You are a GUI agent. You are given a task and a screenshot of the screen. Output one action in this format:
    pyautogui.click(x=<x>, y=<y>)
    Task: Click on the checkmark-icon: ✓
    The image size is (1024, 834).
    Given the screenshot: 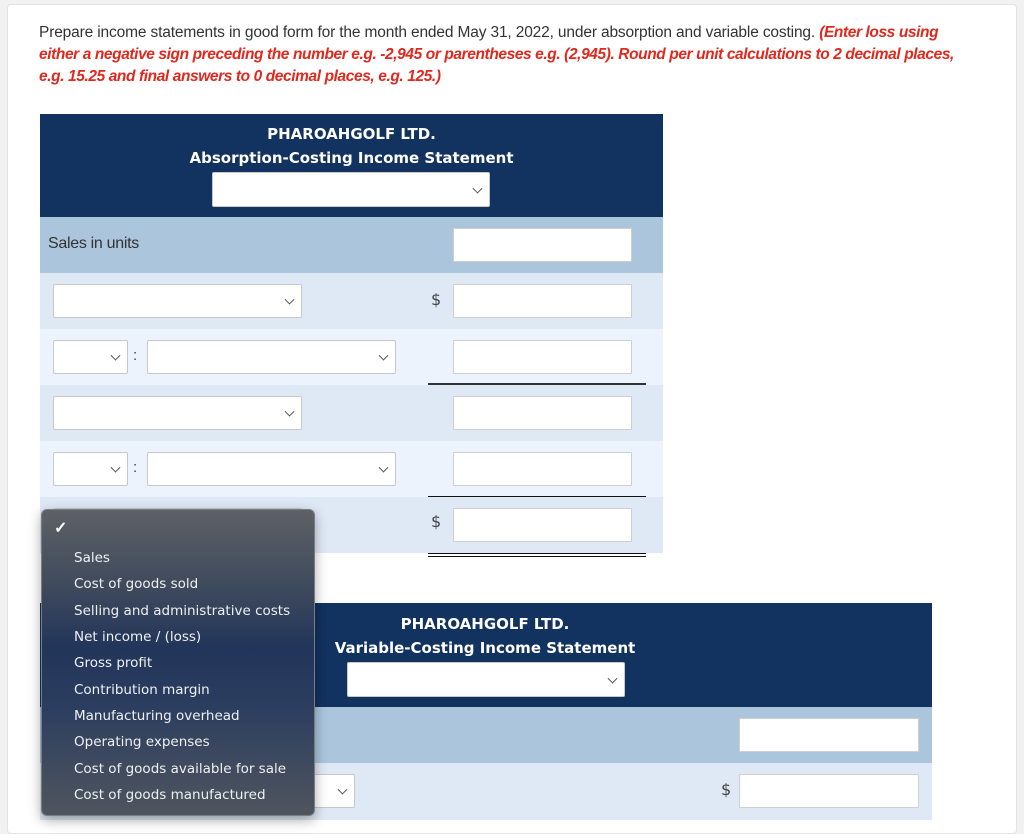 What is the action you would take?
    pyautogui.click(x=61, y=528)
    